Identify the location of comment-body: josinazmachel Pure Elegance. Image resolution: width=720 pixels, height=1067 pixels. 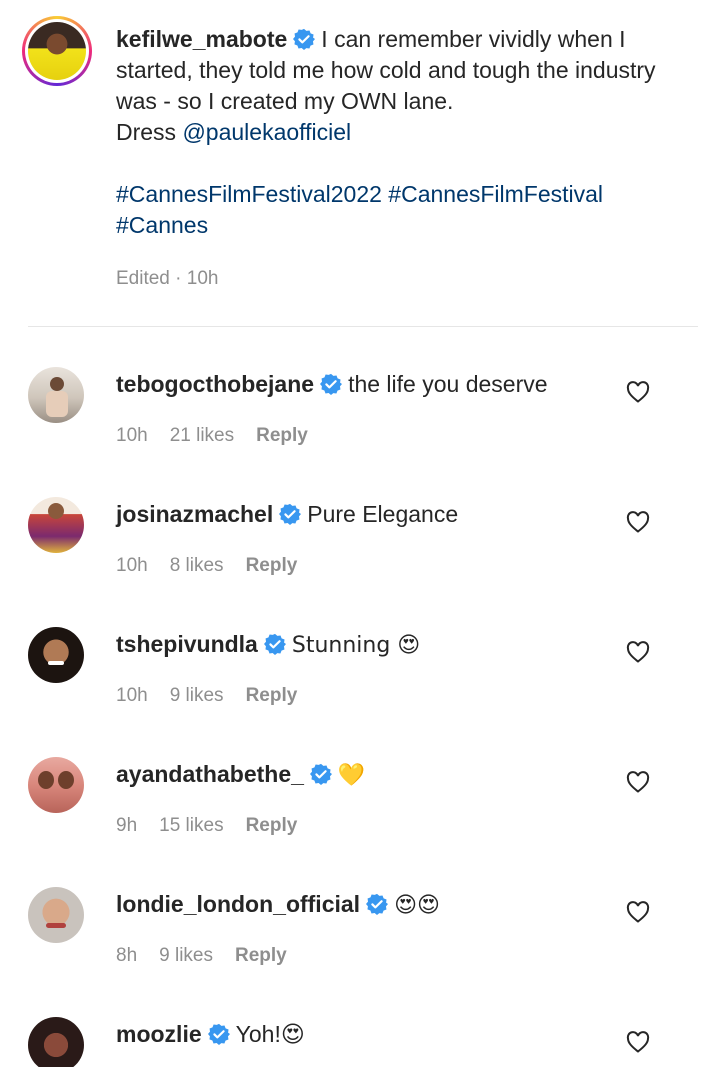
(287, 514).